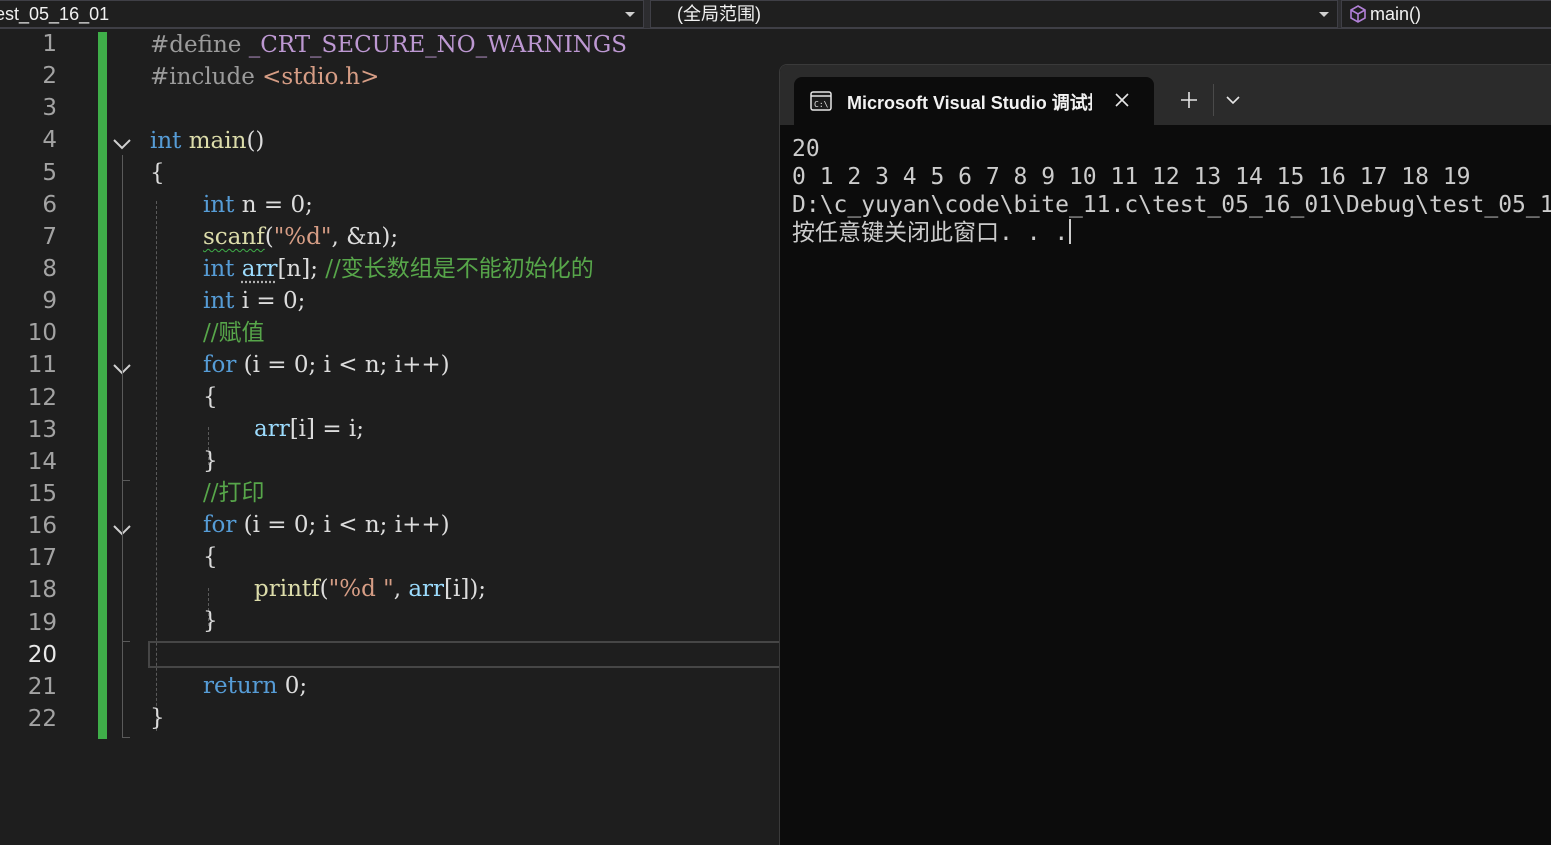 The width and height of the screenshot is (1551, 845). I want to click on code-line-21: return 0;, so click(255, 686).